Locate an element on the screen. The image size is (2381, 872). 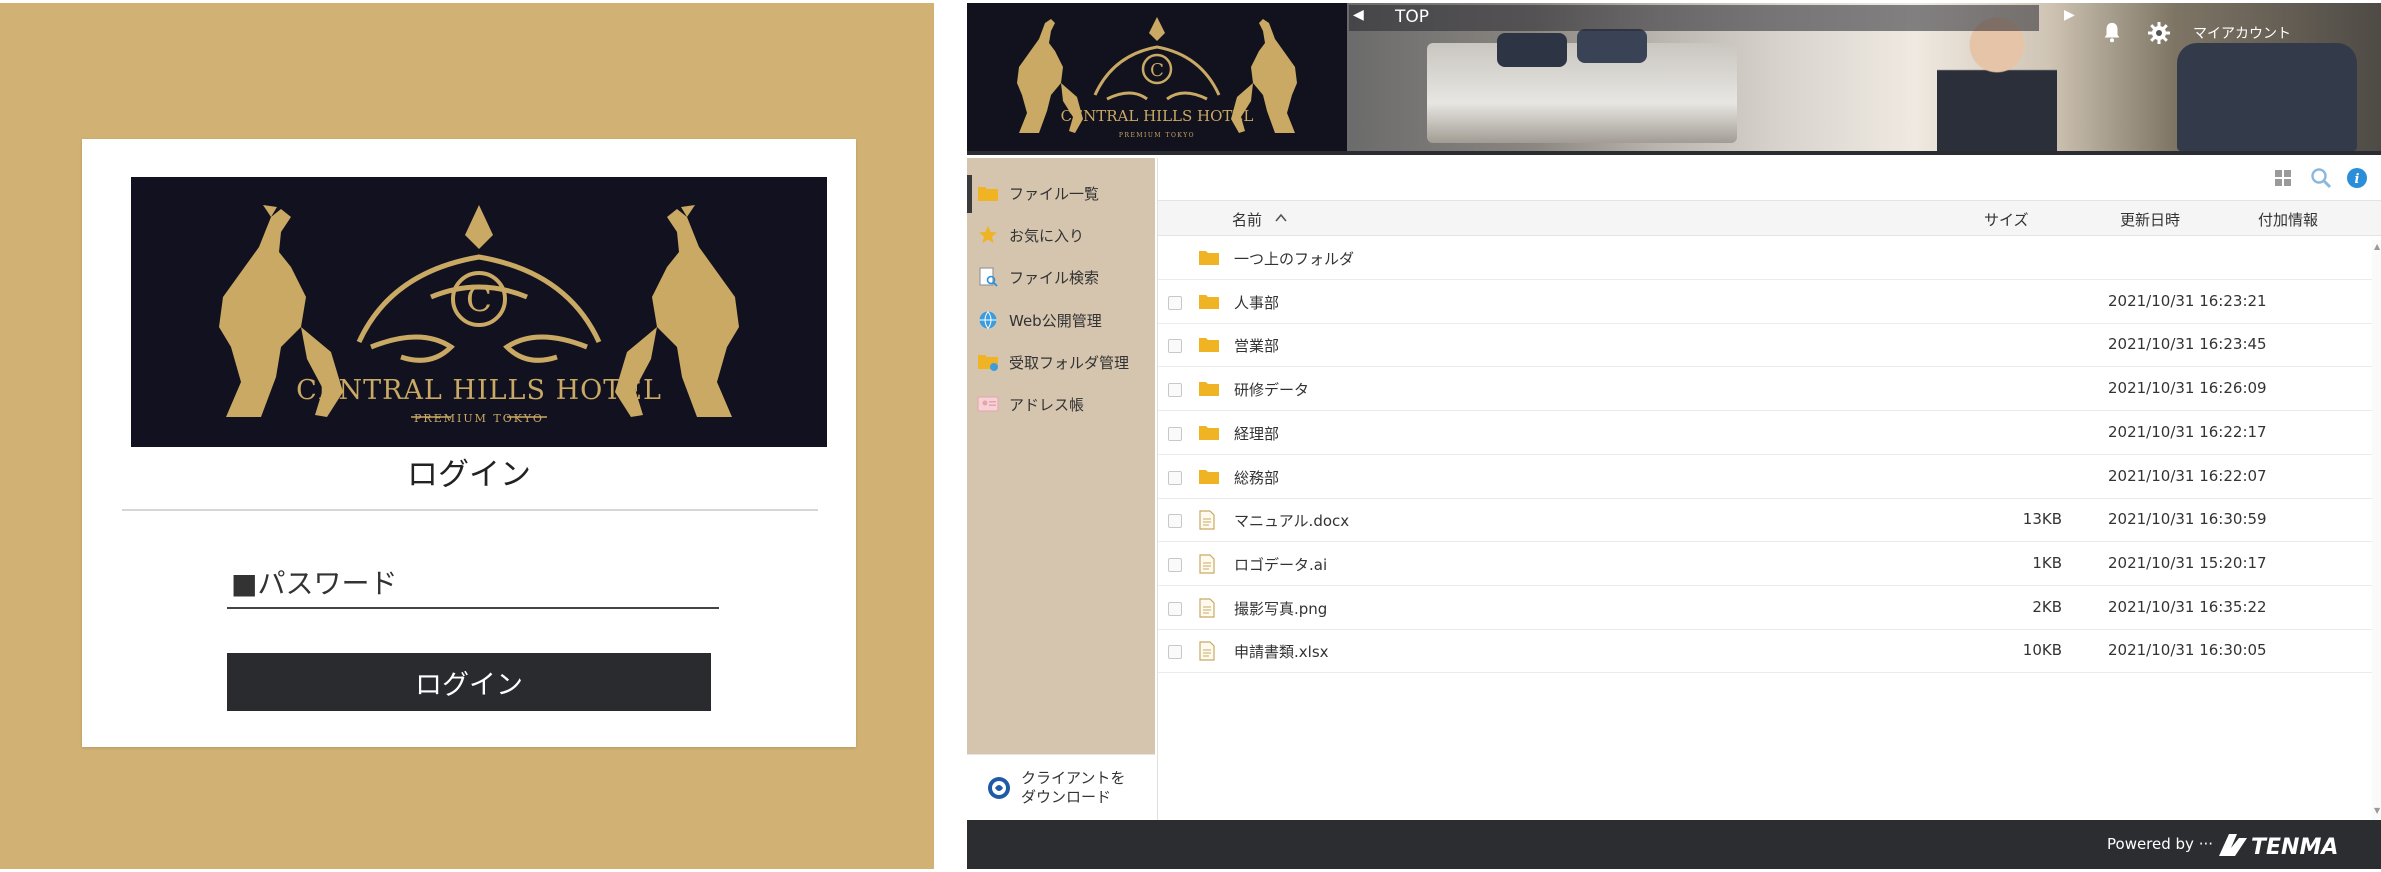
file-date: 2021/10/31 16:30:59 is located at coordinates (2187, 519).